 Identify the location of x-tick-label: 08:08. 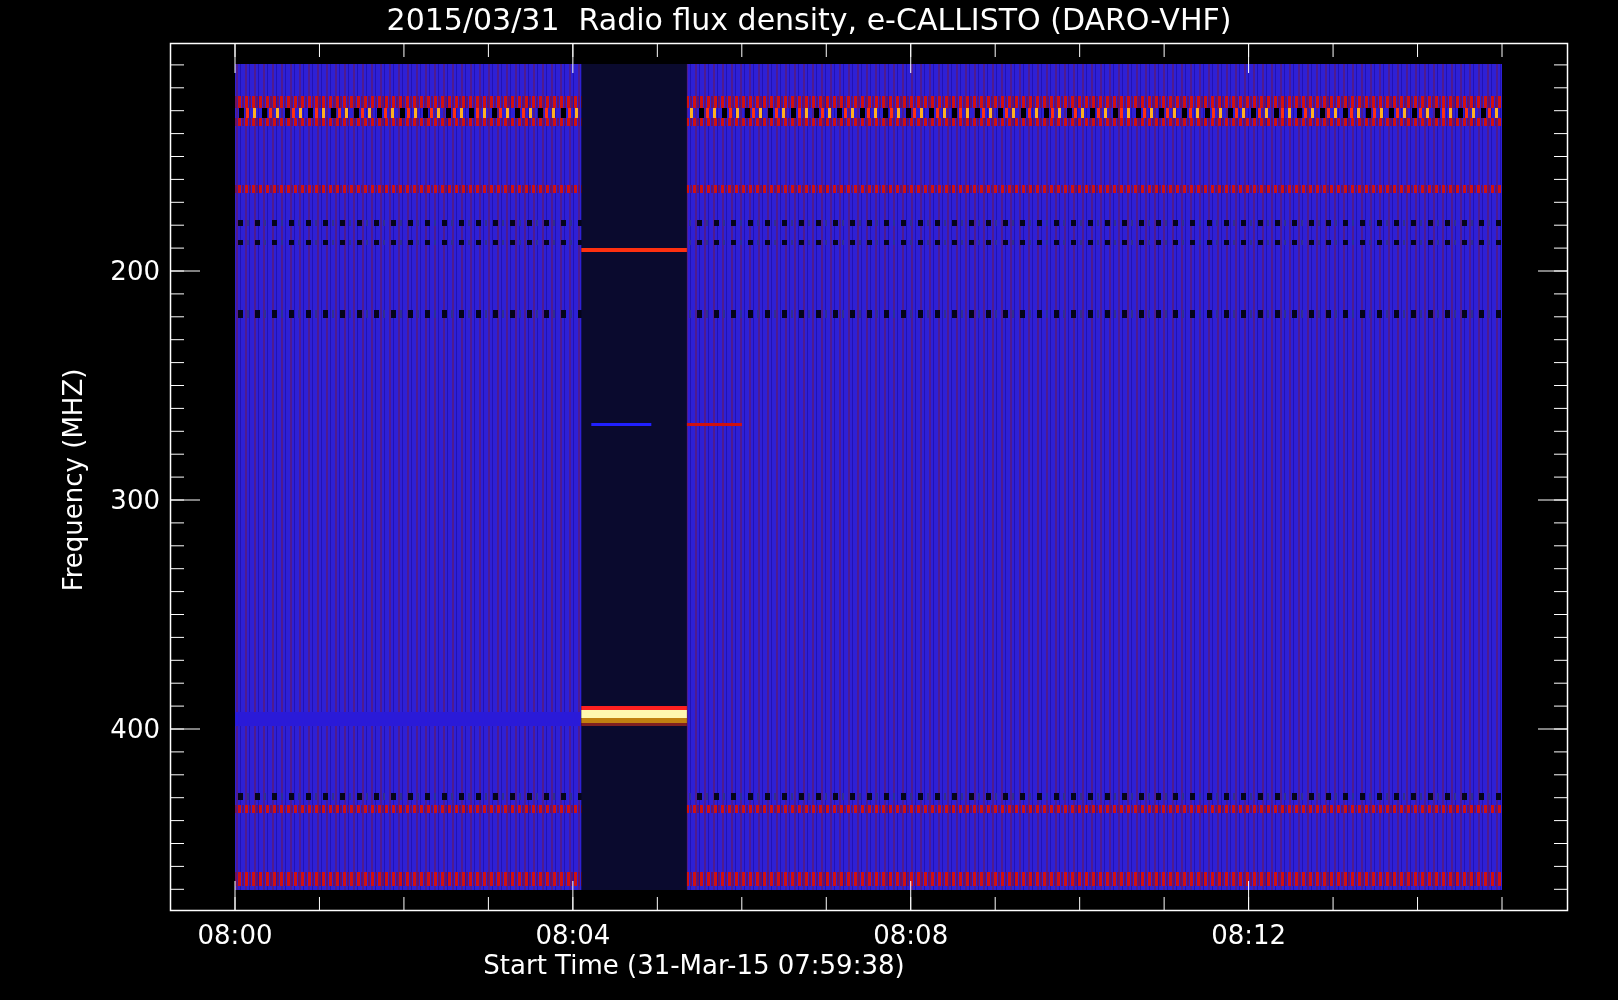
(911, 935).